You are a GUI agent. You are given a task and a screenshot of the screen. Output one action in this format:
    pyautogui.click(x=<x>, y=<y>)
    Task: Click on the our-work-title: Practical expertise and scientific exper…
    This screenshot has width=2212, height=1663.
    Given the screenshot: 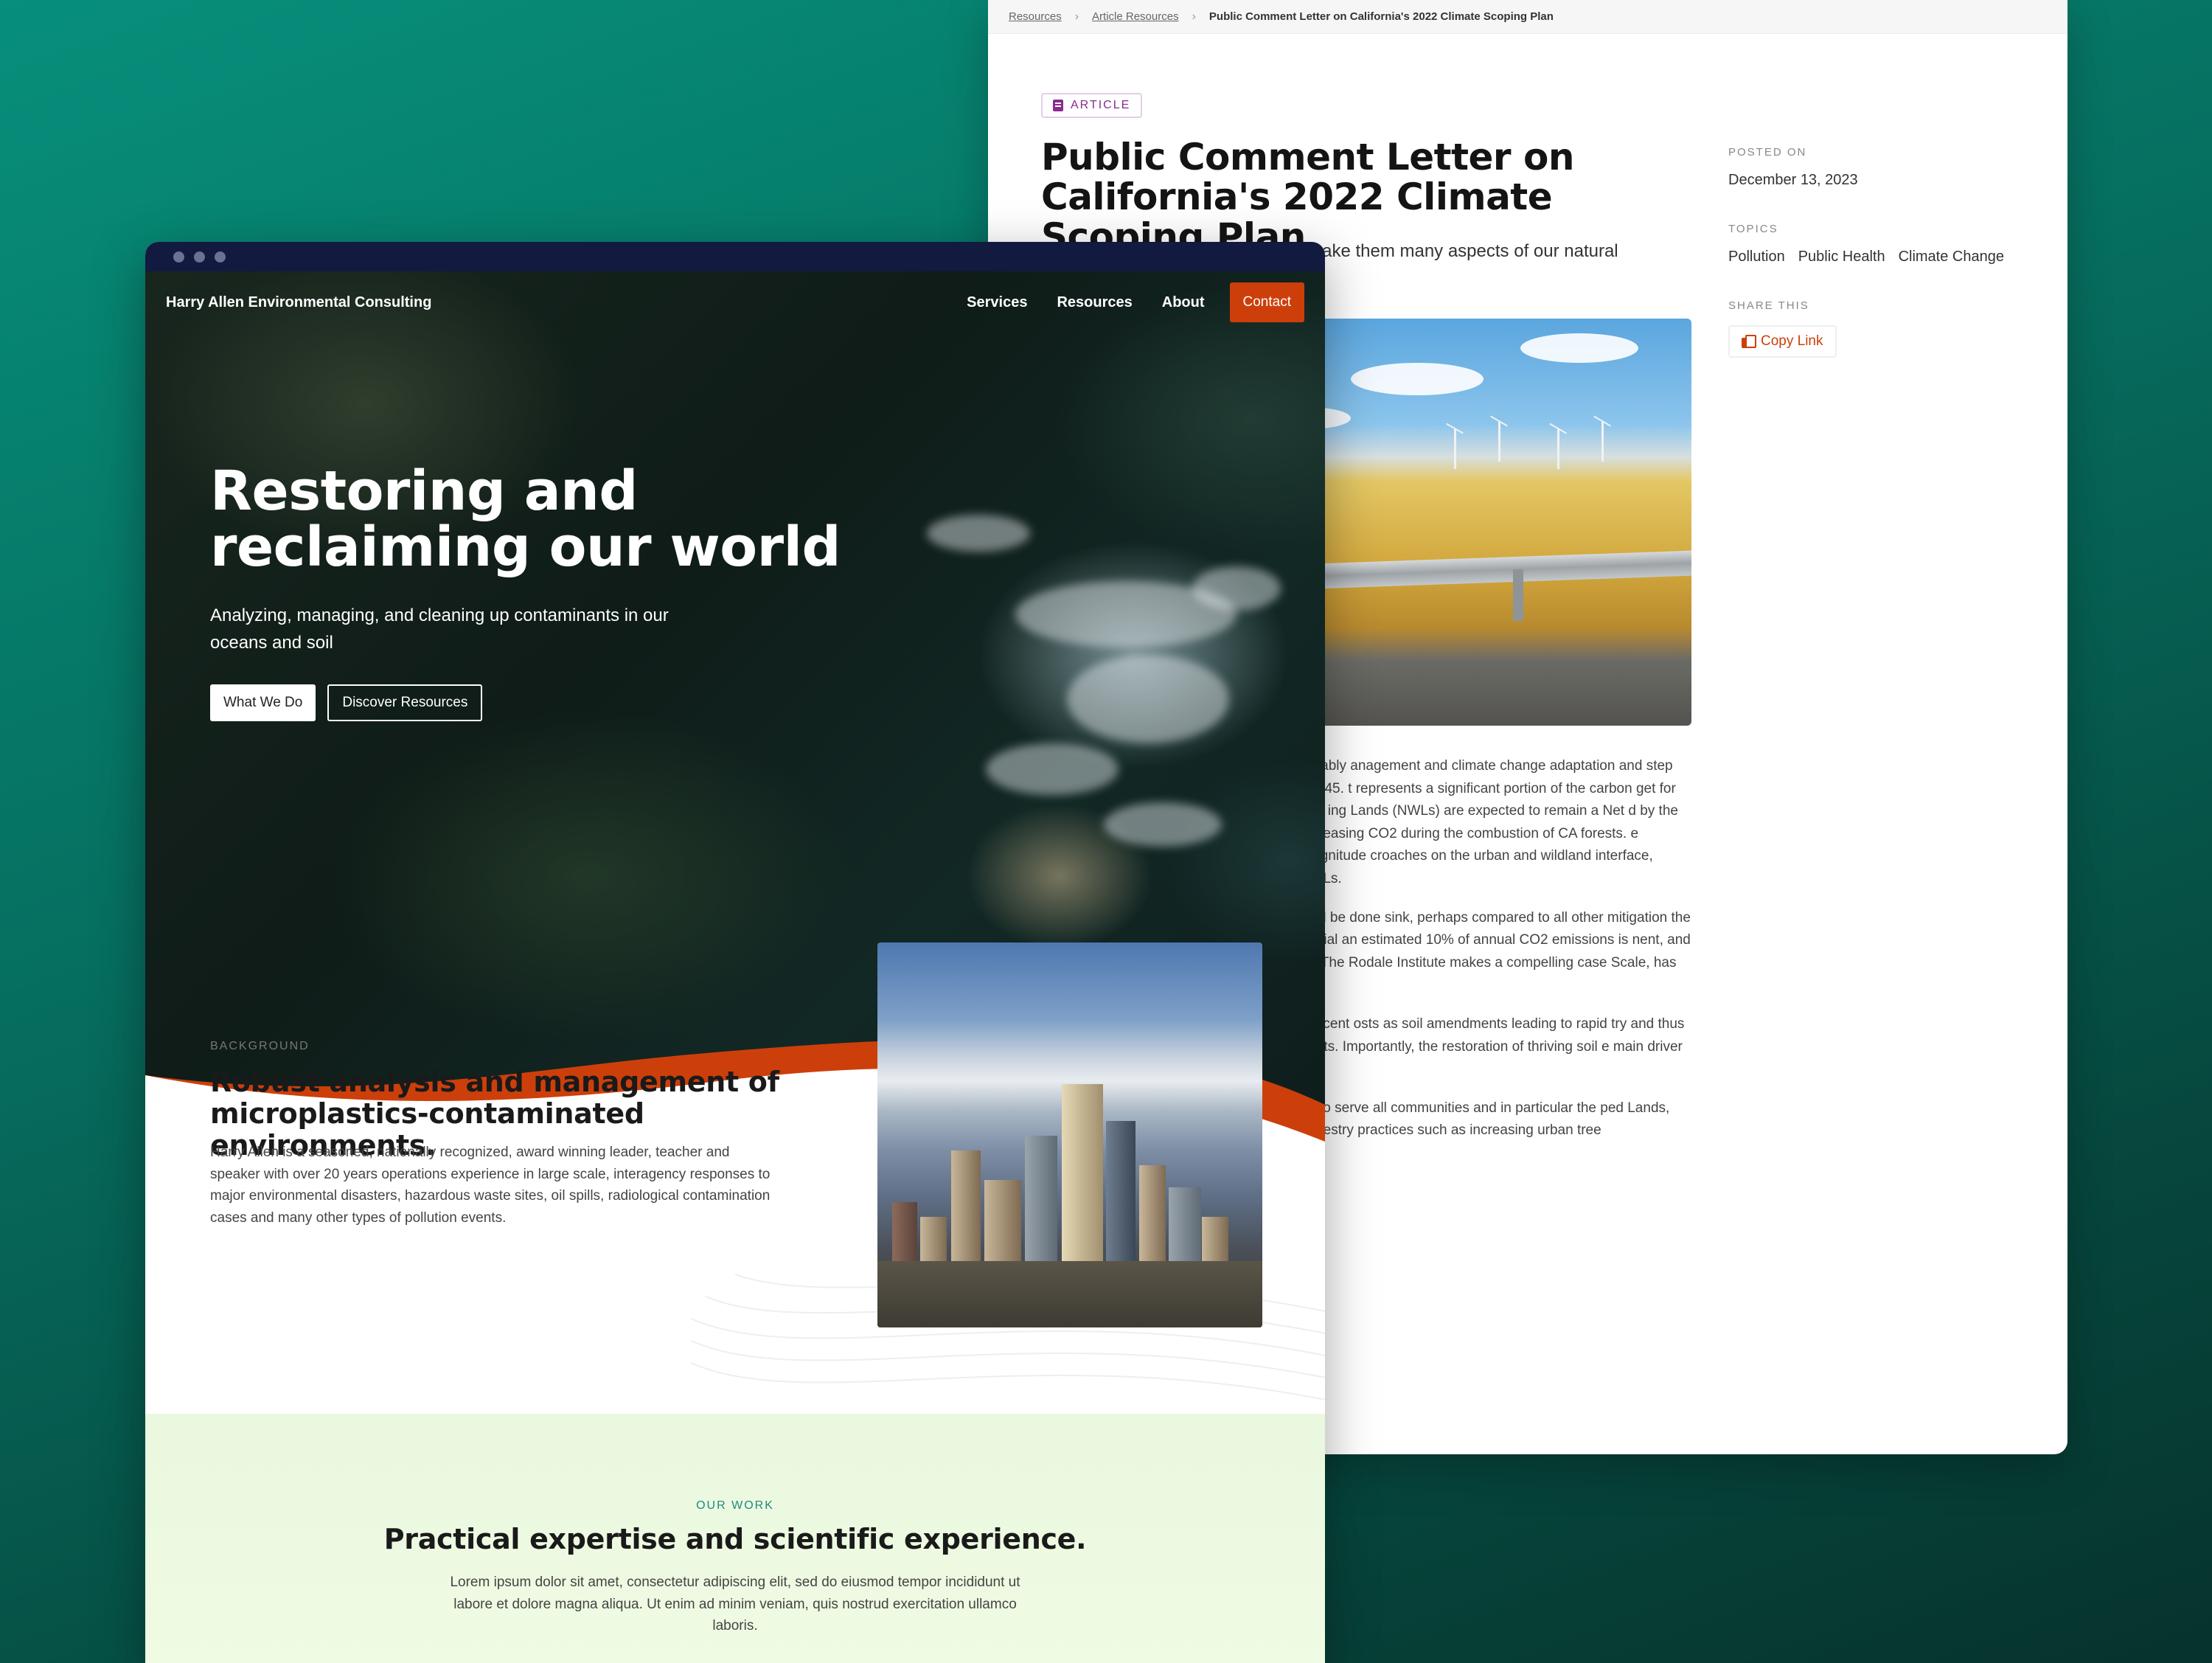 What is the action you would take?
    pyautogui.click(x=735, y=1539)
    